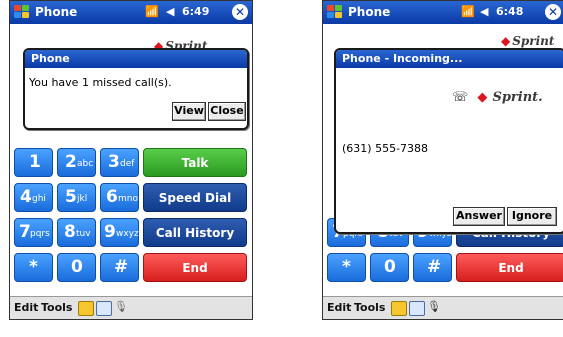  What do you see at coordinates (76, 162) in the screenshot?
I see `key-2: 2 abc` at bounding box center [76, 162].